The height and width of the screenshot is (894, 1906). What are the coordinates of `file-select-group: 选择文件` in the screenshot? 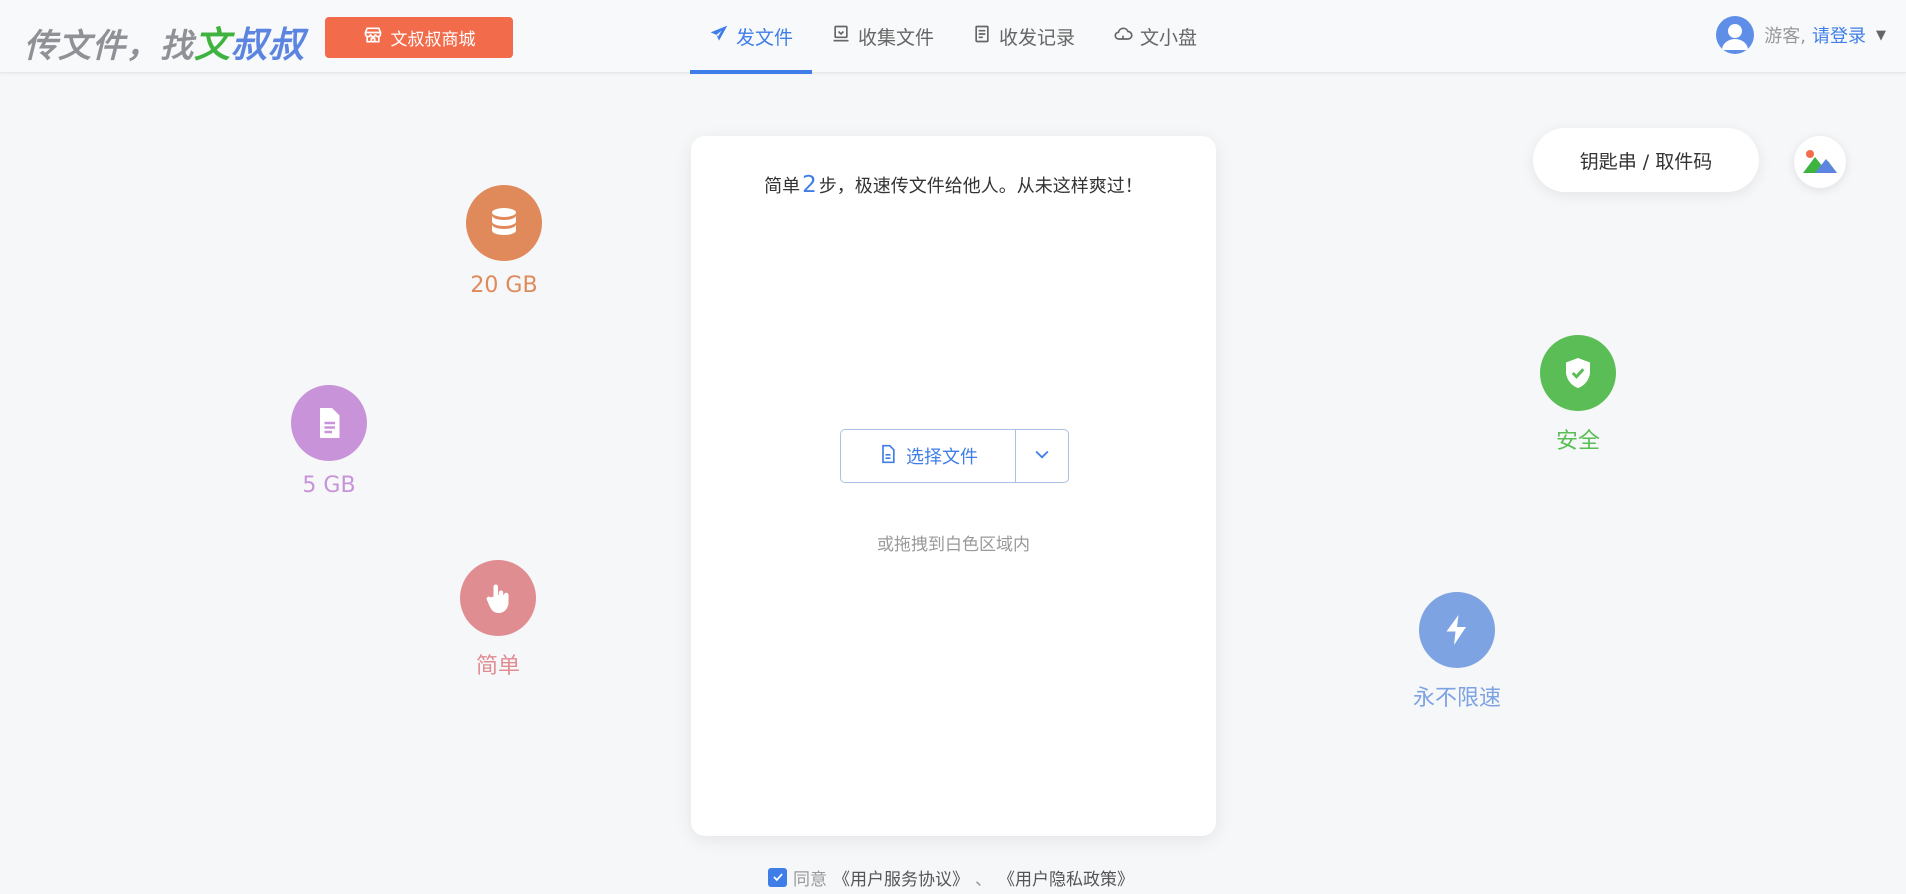 It's located at (954, 456).